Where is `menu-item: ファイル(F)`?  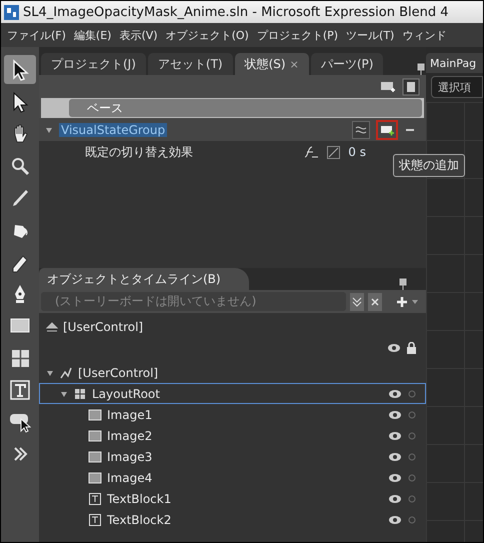
menu-item: ファイル(F) is located at coordinates (36, 35).